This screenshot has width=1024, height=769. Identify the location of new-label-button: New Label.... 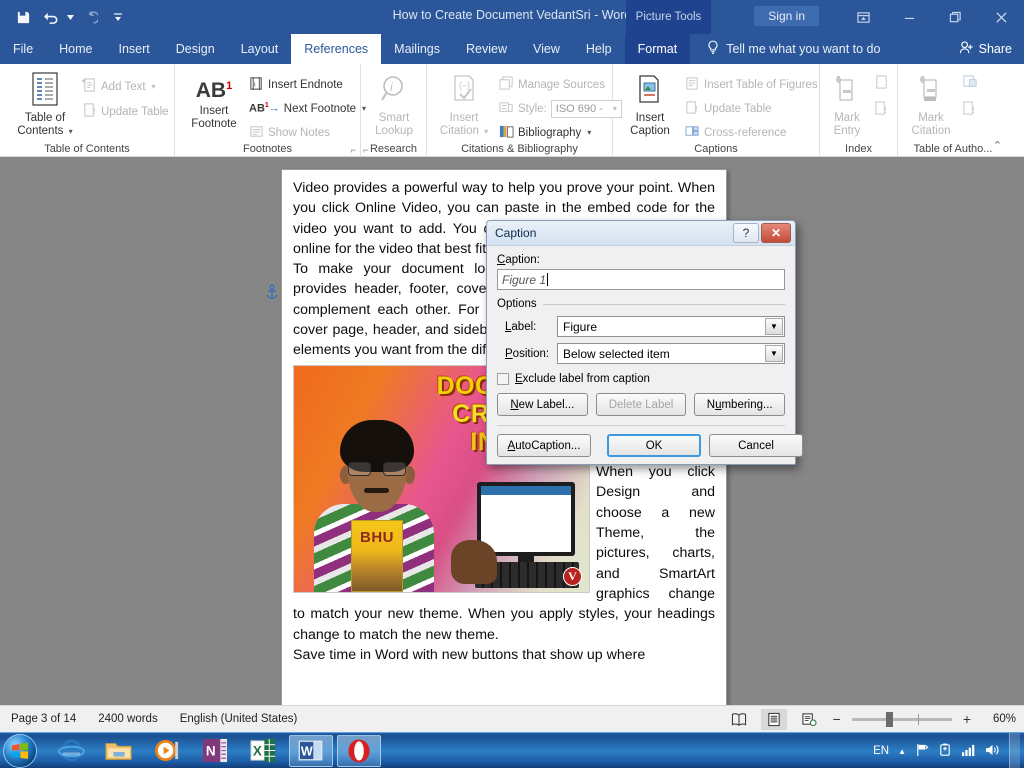
(542, 404).